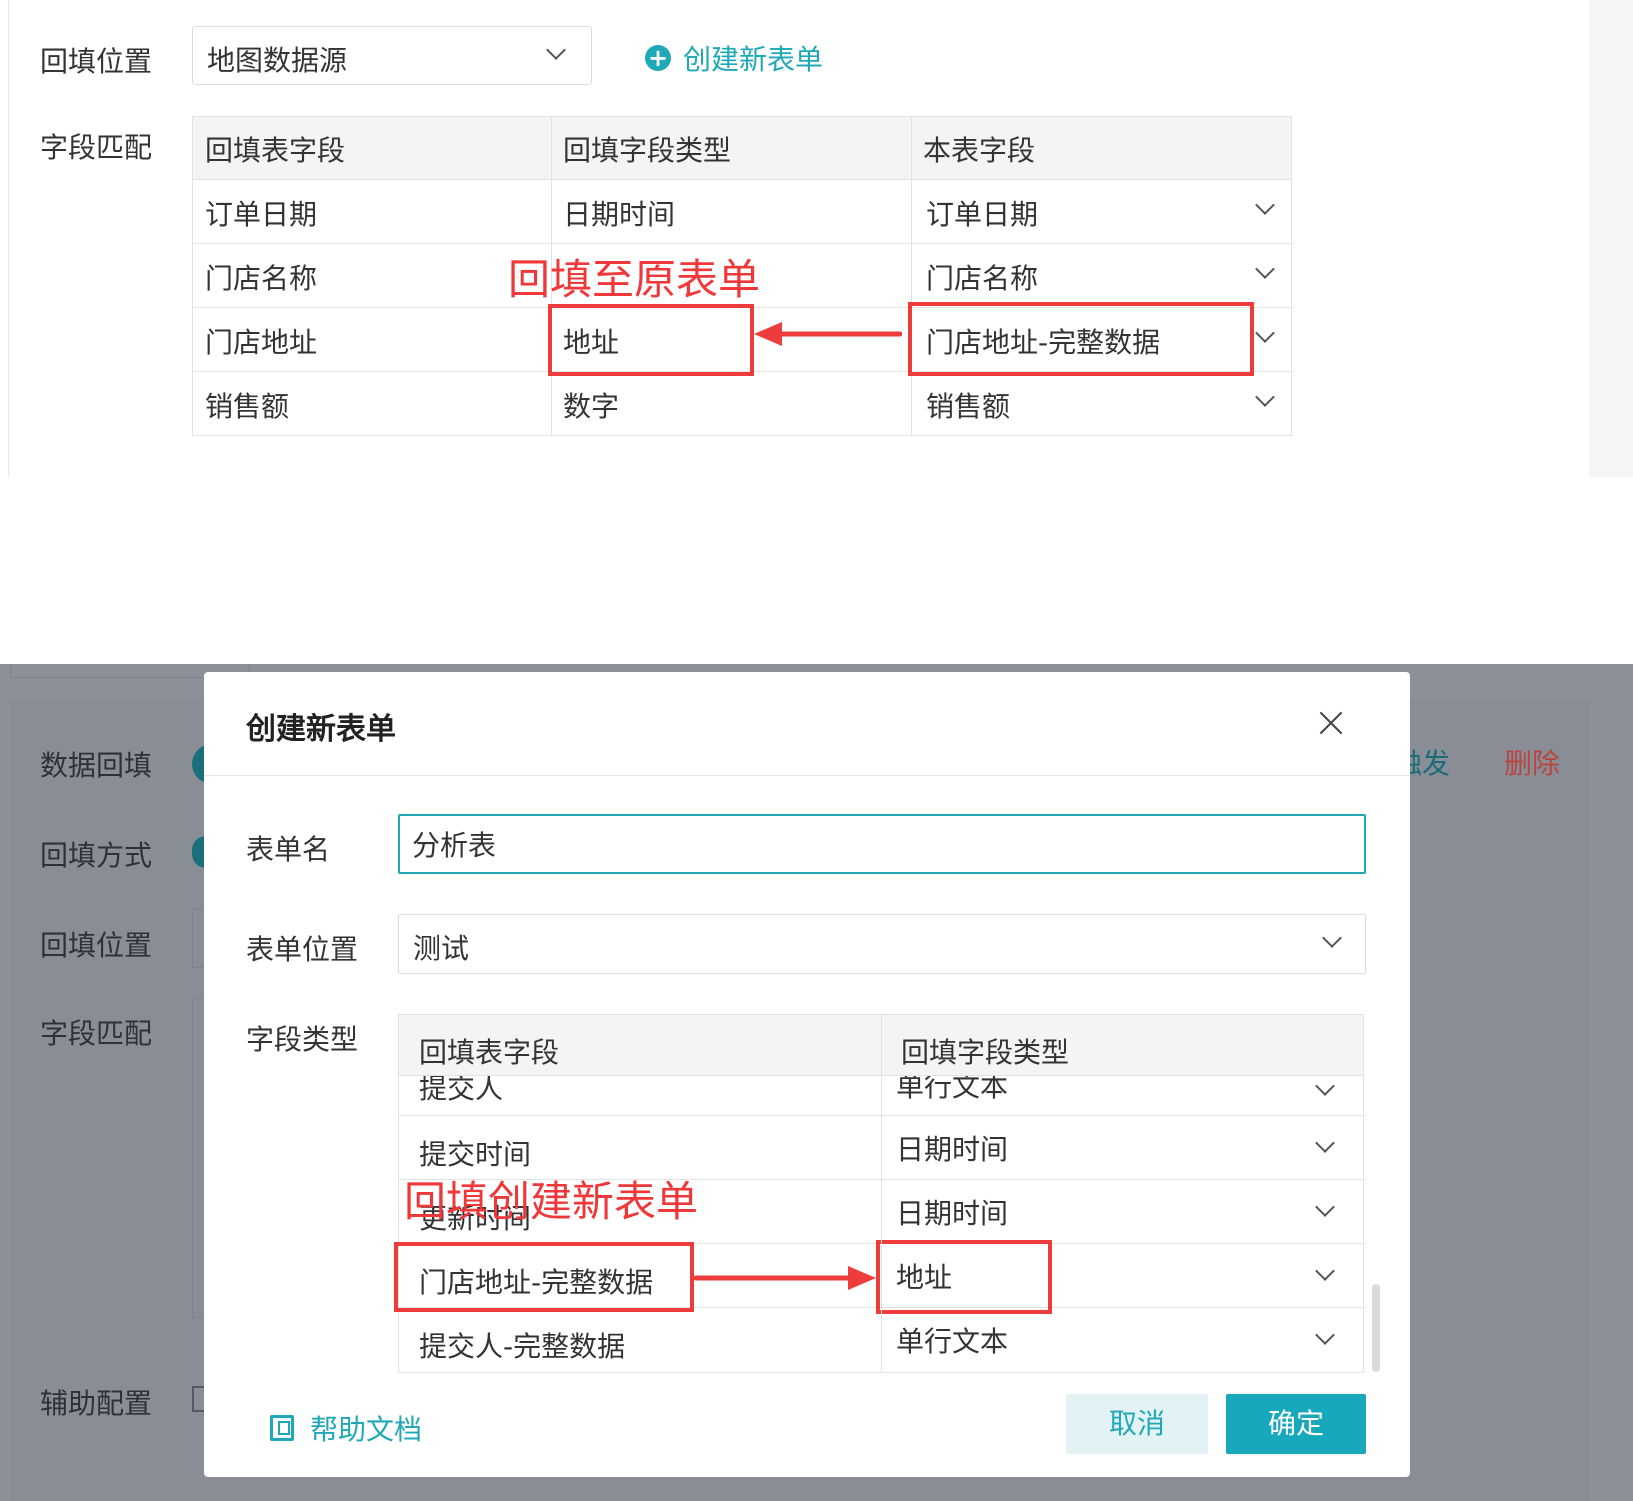 This screenshot has width=1633, height=1501. Describe the element at coordinates (634, 279) in the screenshot. I see `annotation-backfill-original: 回填至原表单` at that location.